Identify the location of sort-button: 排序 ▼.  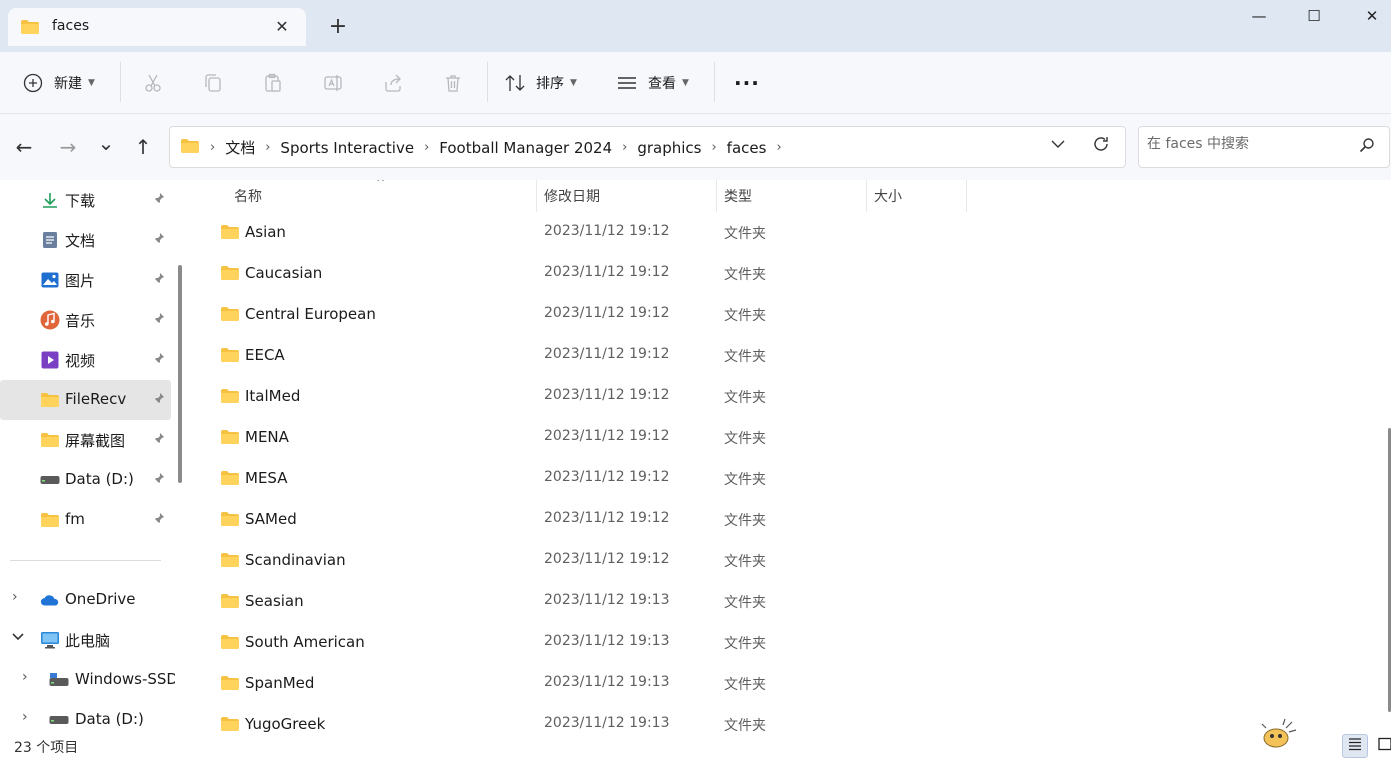
(540, 83).